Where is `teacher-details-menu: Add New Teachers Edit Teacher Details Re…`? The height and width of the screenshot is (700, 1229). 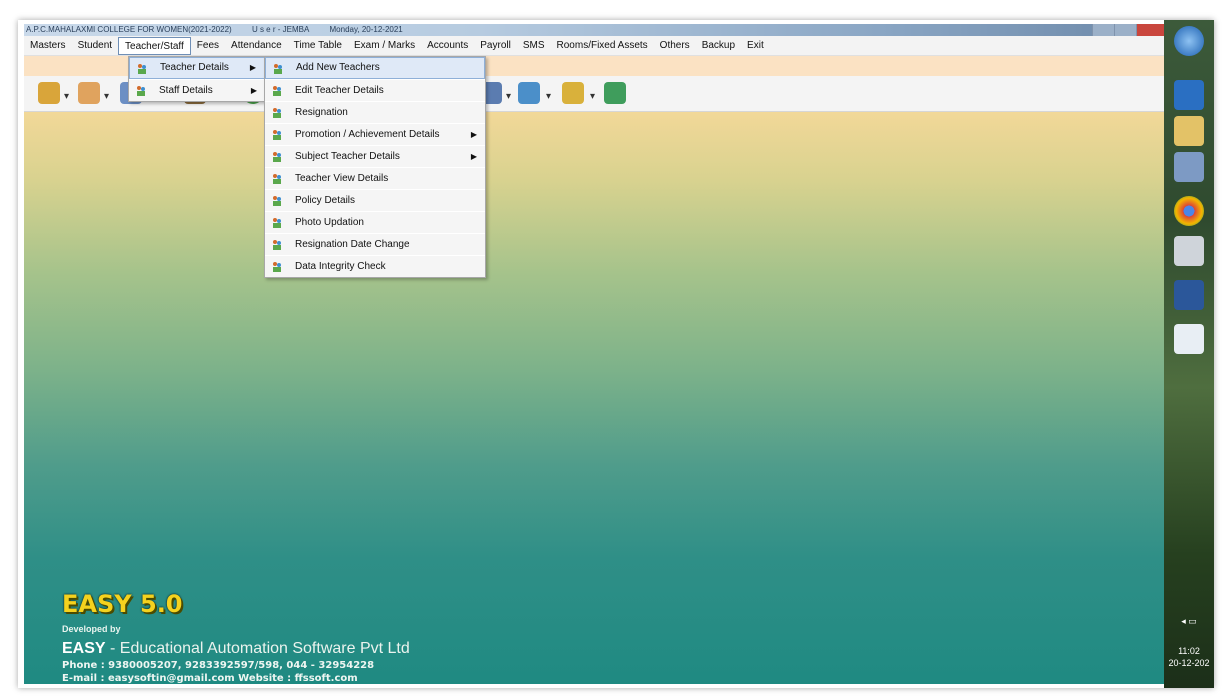
teacher-details-menu: Add New Teachers Edit Teacher Details Re… is located at coordinates (375, 167).